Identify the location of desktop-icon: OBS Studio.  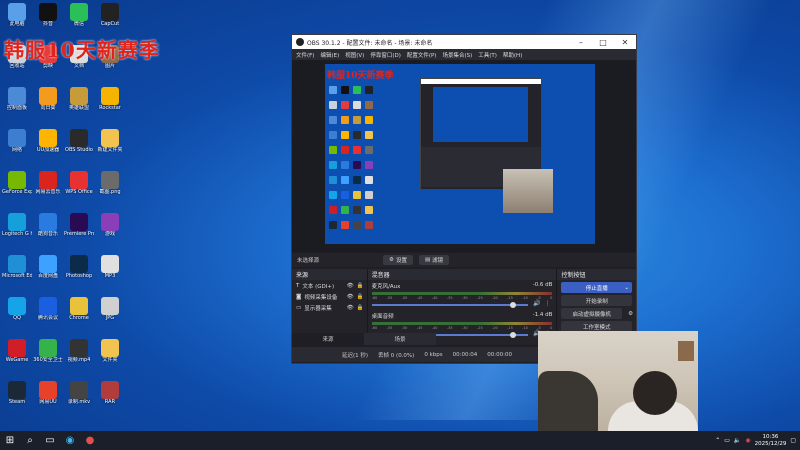
(79, 146).